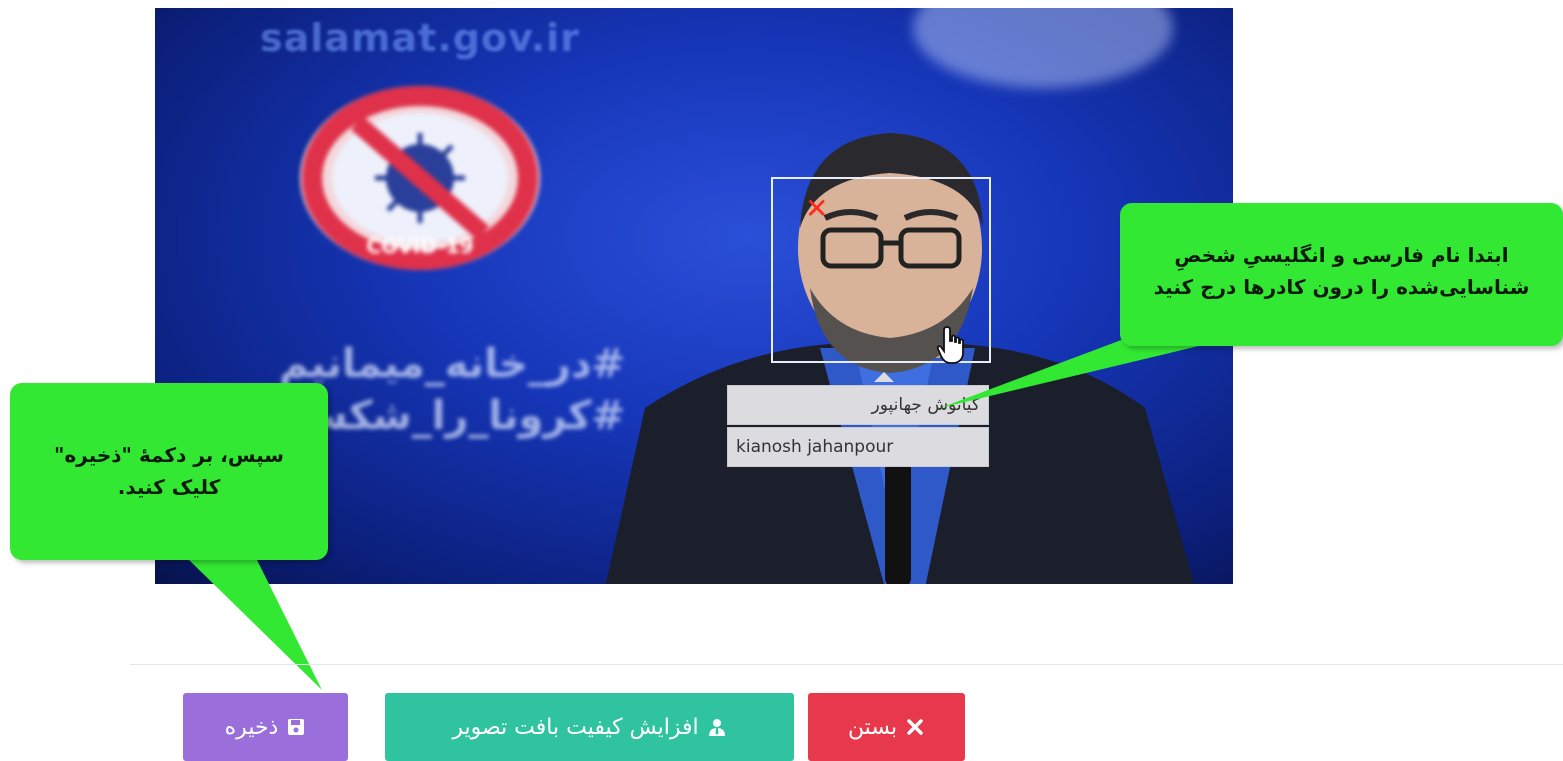 The width and height of the screenshot is (1563, 761). What do you see at coordinates (915, 727) in the screenshot?
I see `close-icon` at bounding box center [915, 727].